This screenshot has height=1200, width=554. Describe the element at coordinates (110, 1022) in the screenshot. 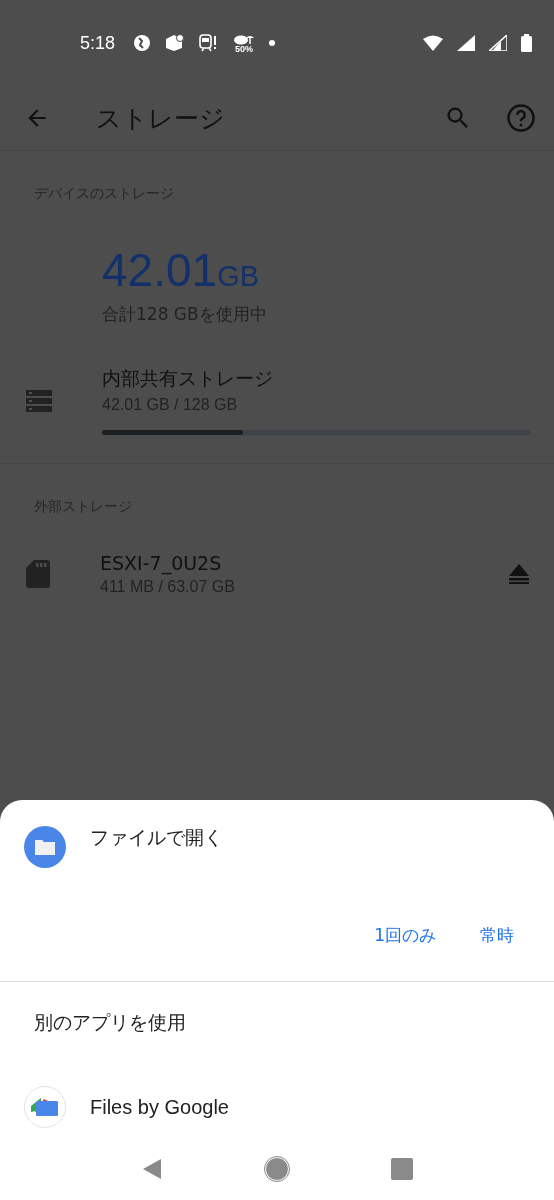

I see `other-apps-header: 別のアプリを使用` at that location.